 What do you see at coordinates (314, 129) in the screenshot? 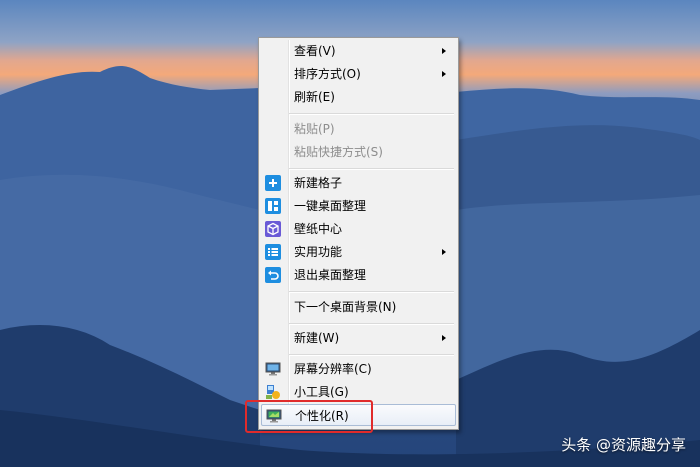
I see `menu-item-label: 粘贴(P)` at bounding box center [314, 129].